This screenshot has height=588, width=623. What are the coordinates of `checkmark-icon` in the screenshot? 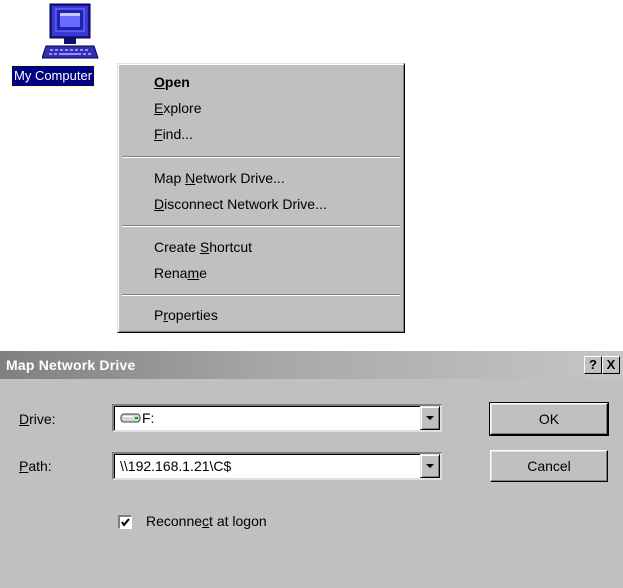 It's located at (125, 522).